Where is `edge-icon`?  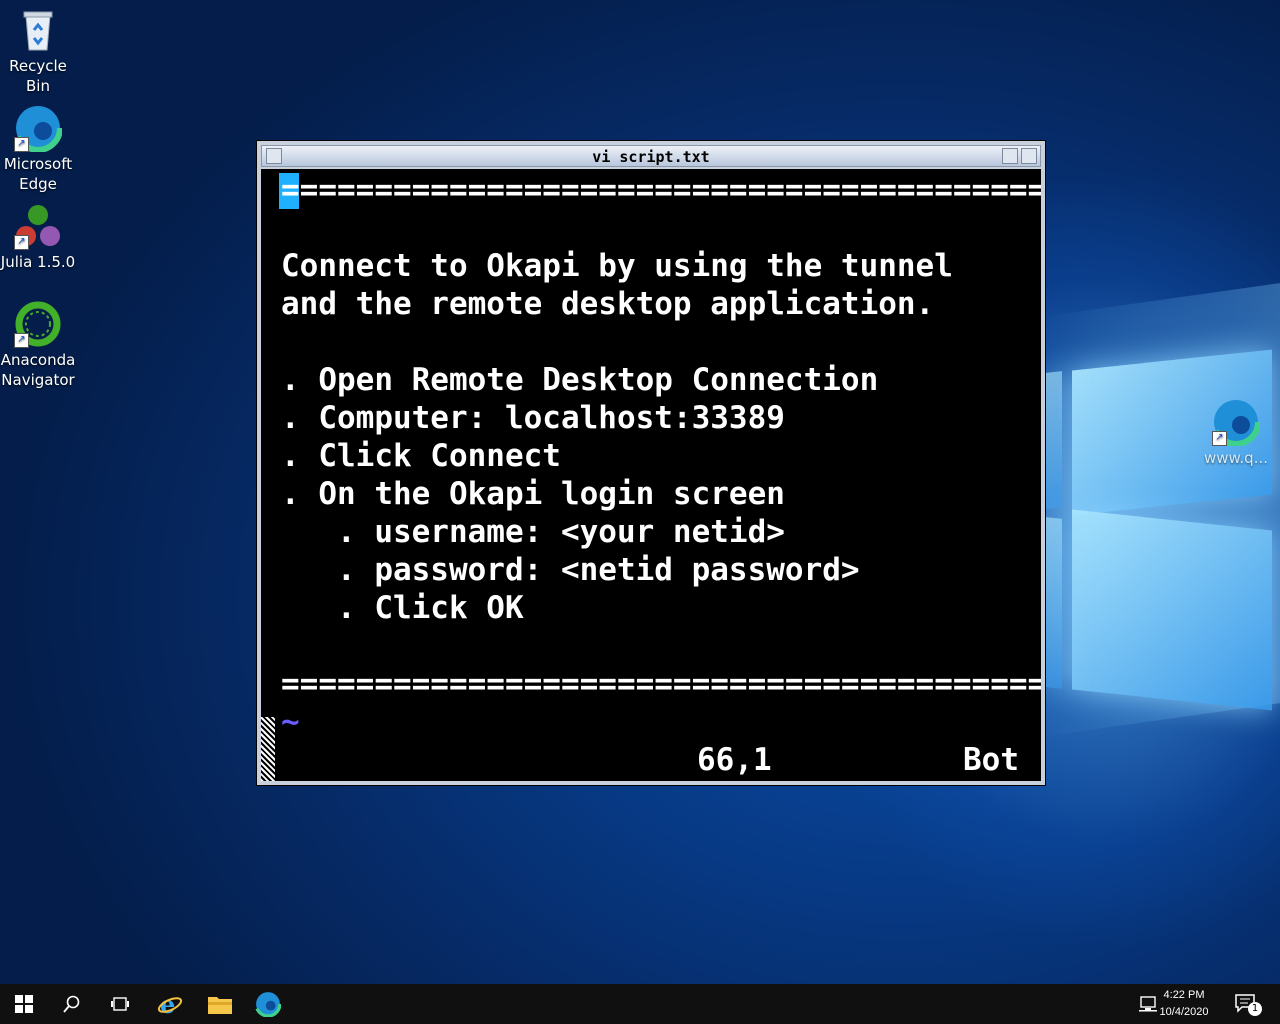
edge-icon is located at coordinates (268, 1004).